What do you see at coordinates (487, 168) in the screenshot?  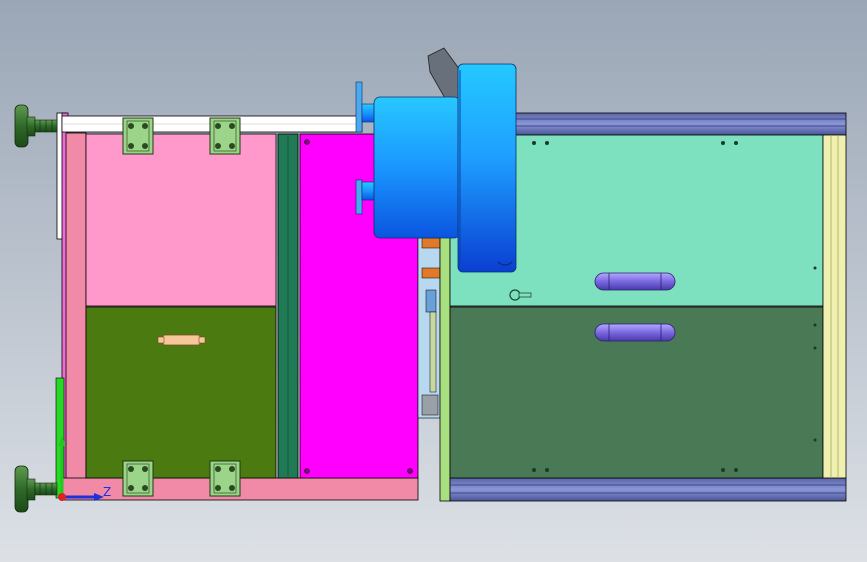 I see `motor-housing-large` at bounding box center [487, 168].